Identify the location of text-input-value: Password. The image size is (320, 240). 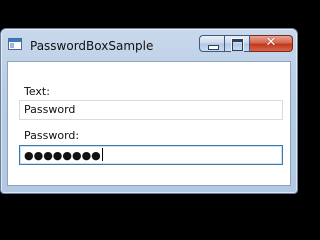
(50, 109).